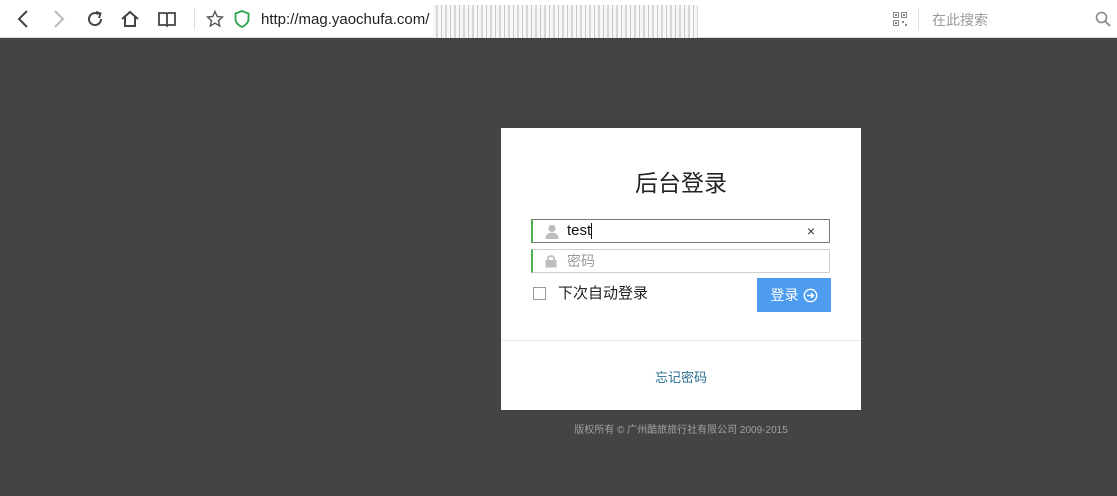 The height and width of the screenshot is (496, 1117). Describe the element at coordinates (579, 230) in the screenshot. I see `username-value: test` at that location.